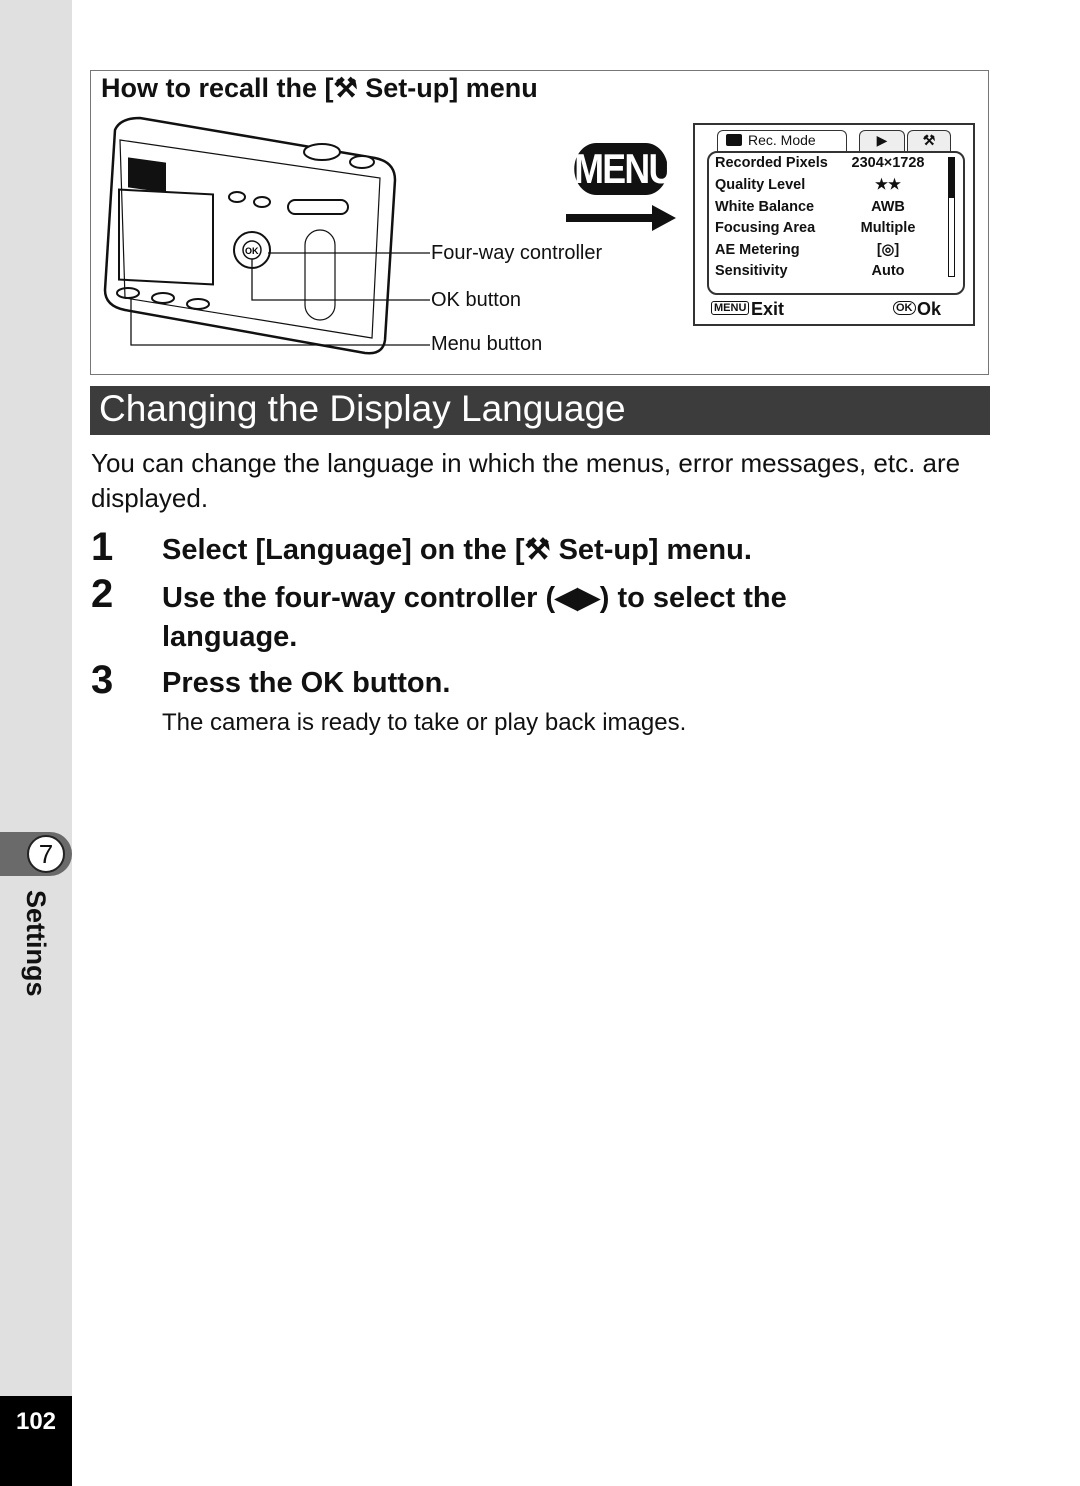 The height and width of the screenshot is (1486, 1080). Describe the element at coordinates (476, 300) in the screenshot. I see `callout-ok-button: OK button` at that location.